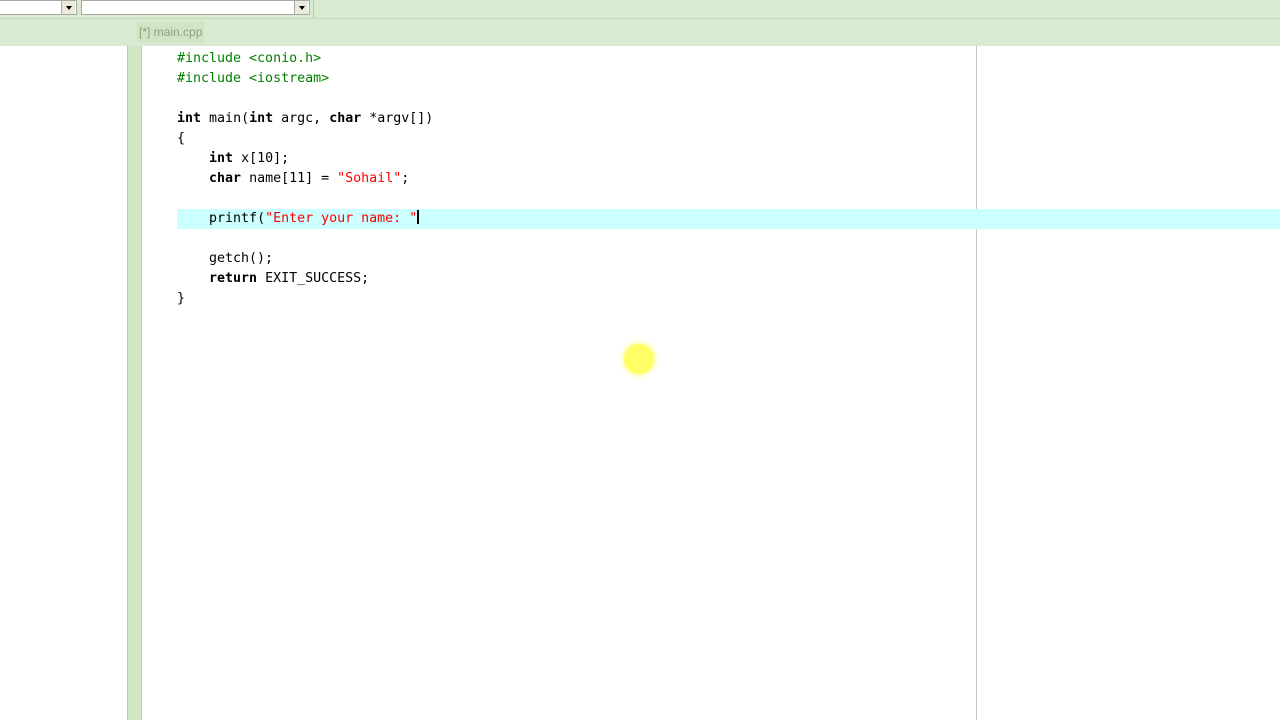 The height and width of the screenshot is (720, 1280). I want to click on code-line: int main(int argc, char *argv[]), so click(305, 118).